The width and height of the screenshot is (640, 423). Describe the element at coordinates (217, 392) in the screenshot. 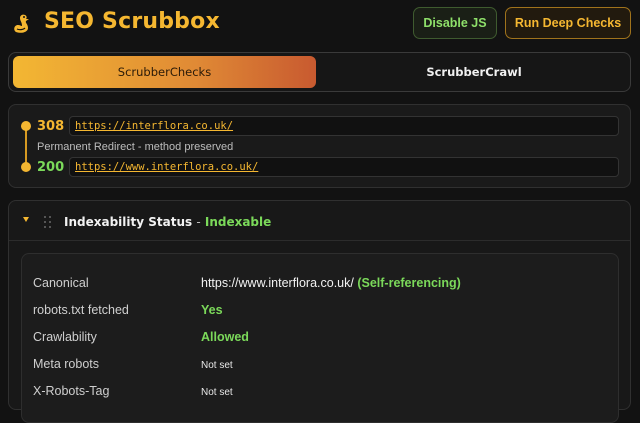

I see `x-robots-tag-value: Not set` at that location.